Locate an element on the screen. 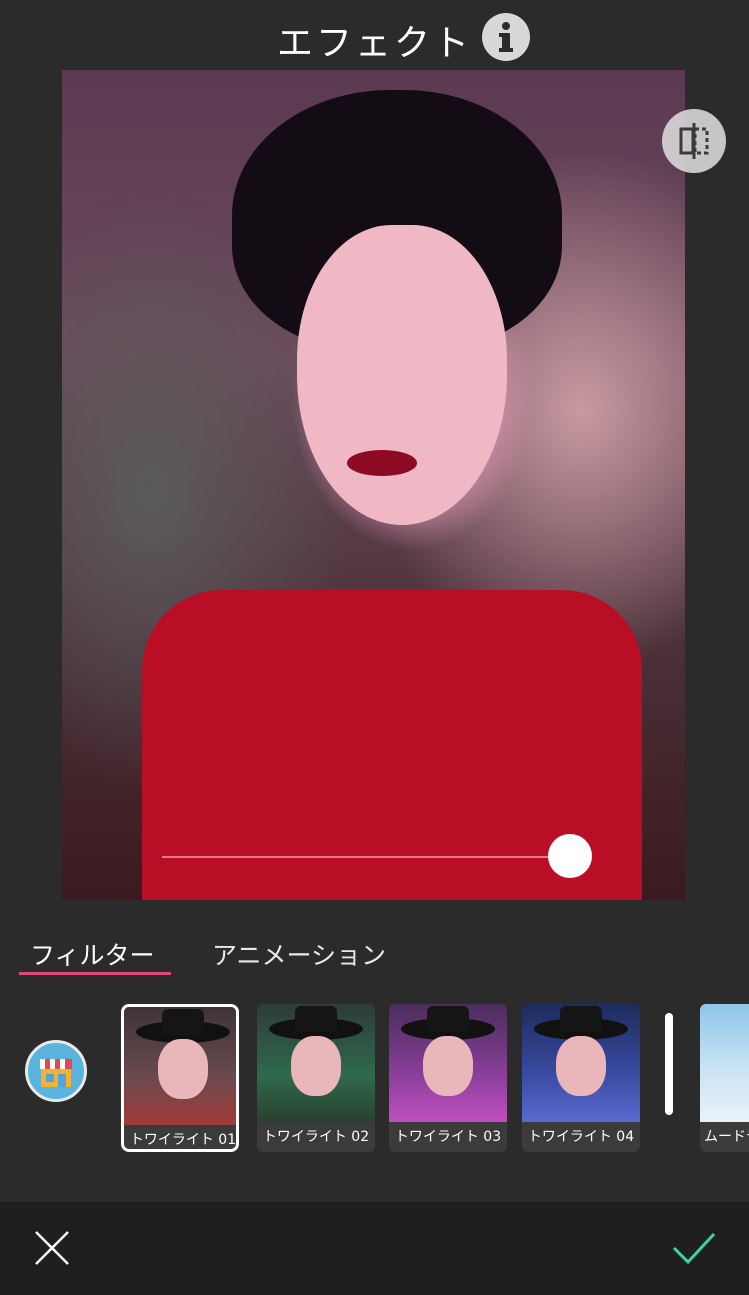 Image resolution: width=749 pixels, height=1295 pixels. photo-face is located at coordinates (402, 375).